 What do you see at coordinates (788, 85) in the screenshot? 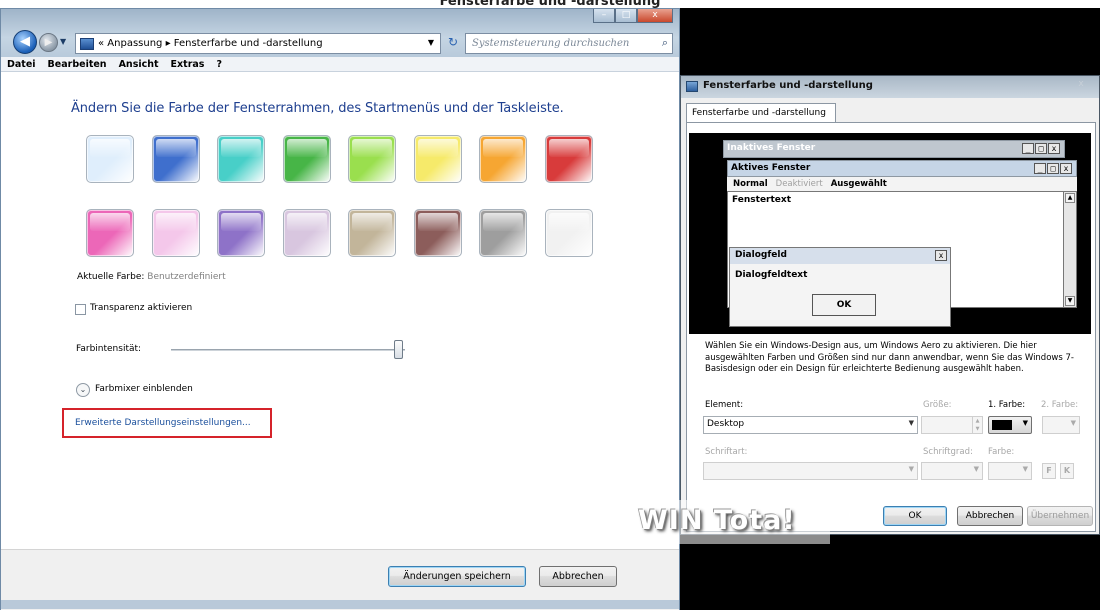
I see `dialog-title: Fensterfarbe und -darstellung` at bounding box center [788, 85].